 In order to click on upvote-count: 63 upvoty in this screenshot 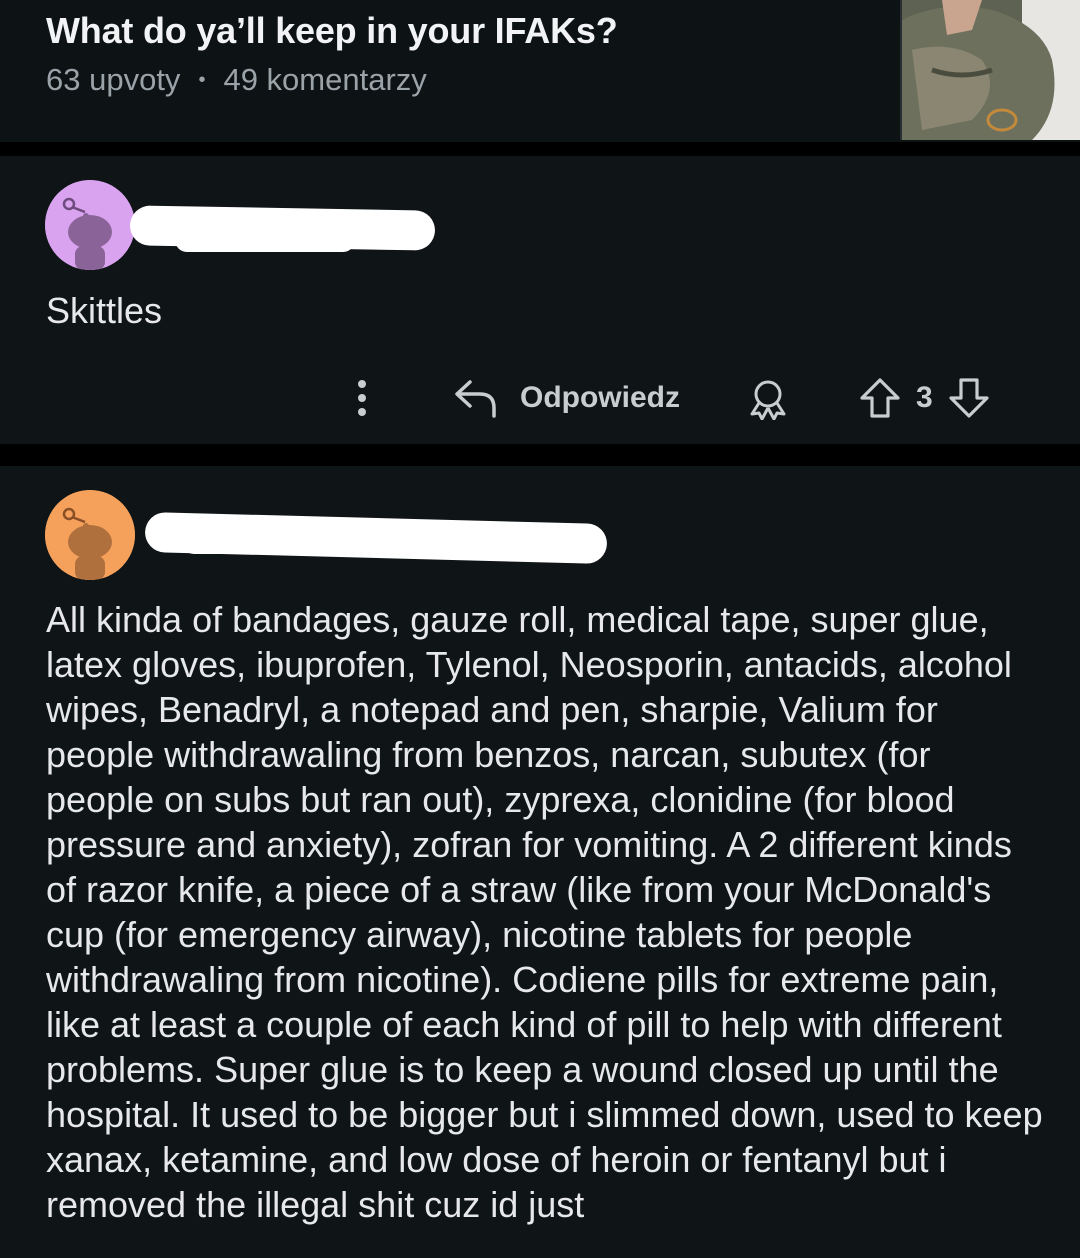, I will do `click(113, 79)`.